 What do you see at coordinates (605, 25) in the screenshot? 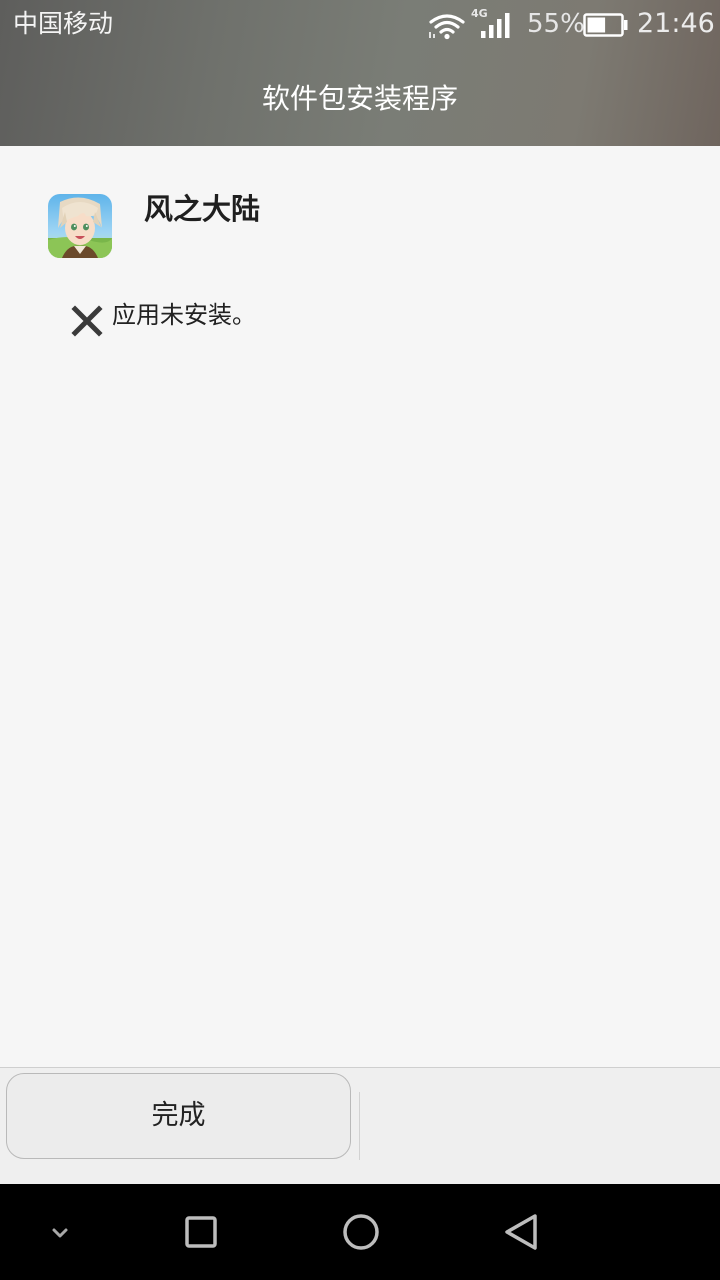
I see `battery-icon` at bounding box center [605, 25].